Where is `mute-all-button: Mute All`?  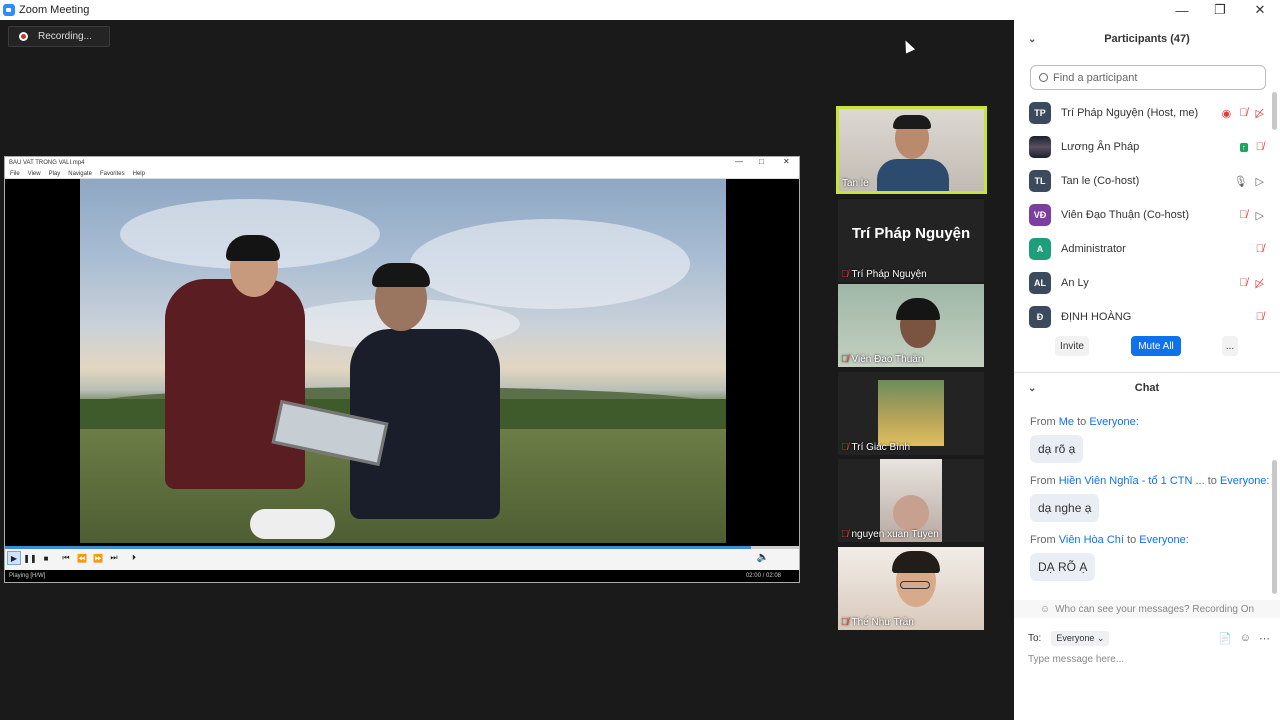
mute-all-button: Mute All is located at coordinates (1156, 346).